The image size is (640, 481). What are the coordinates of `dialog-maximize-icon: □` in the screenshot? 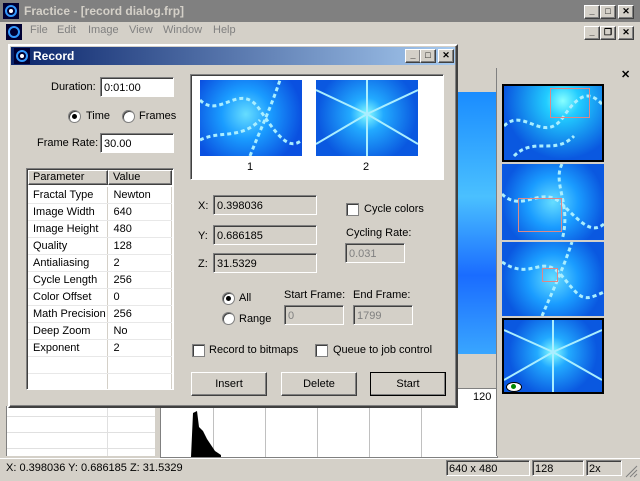 It's located at (428, 56).